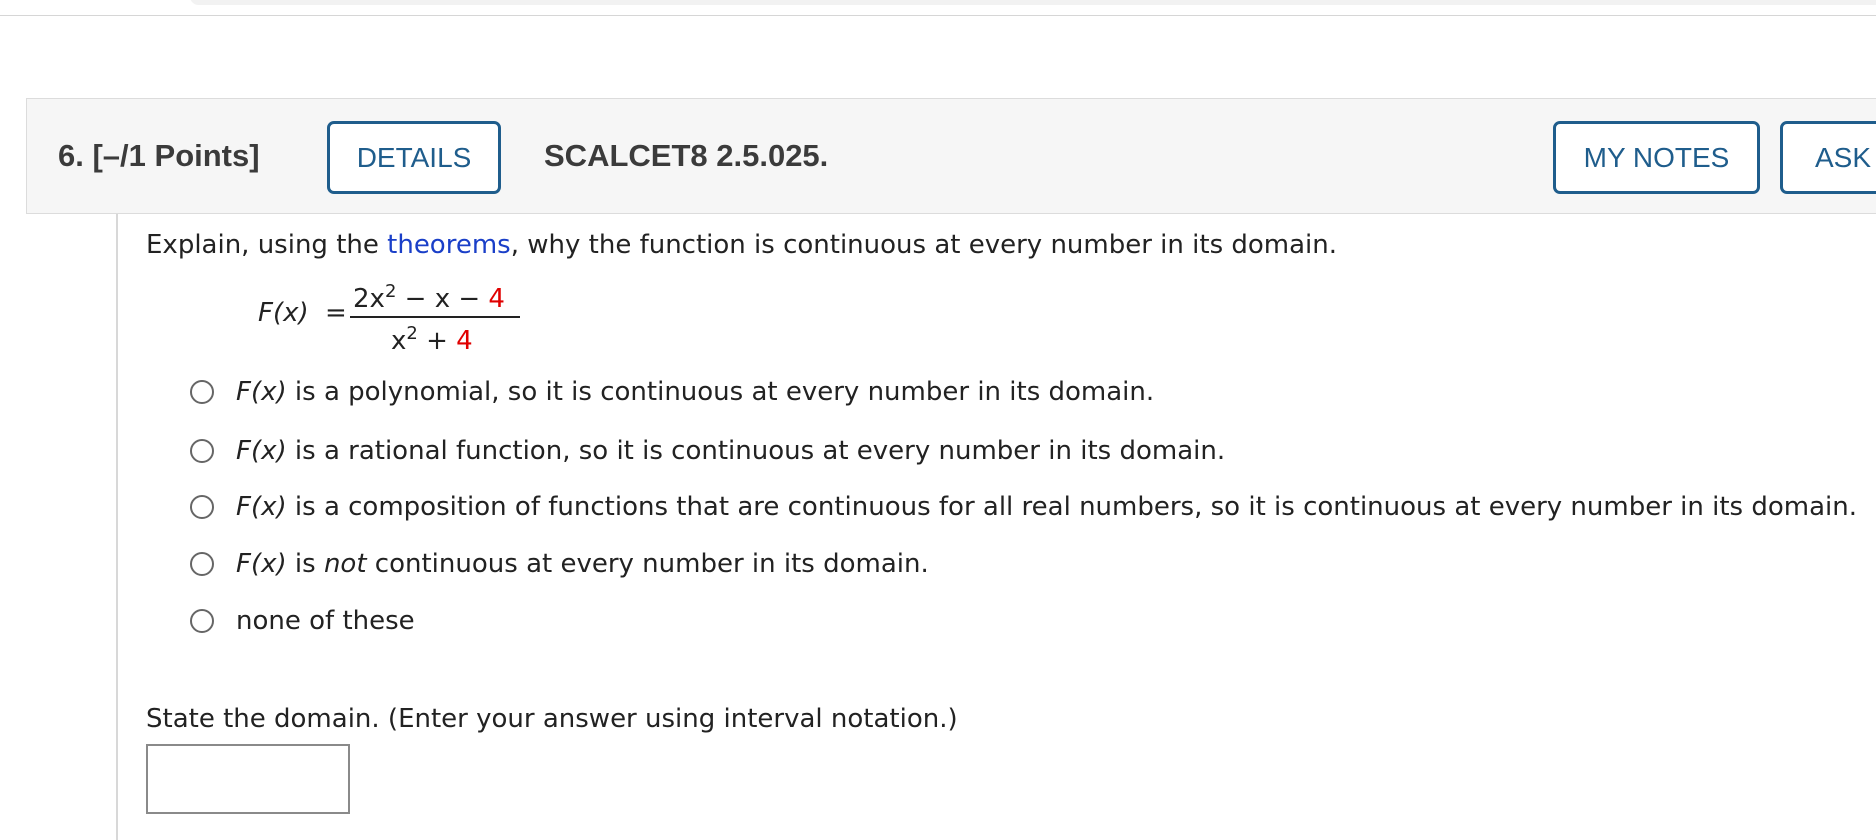  I want to click on denominator-constant: 4, so click(464, 341).